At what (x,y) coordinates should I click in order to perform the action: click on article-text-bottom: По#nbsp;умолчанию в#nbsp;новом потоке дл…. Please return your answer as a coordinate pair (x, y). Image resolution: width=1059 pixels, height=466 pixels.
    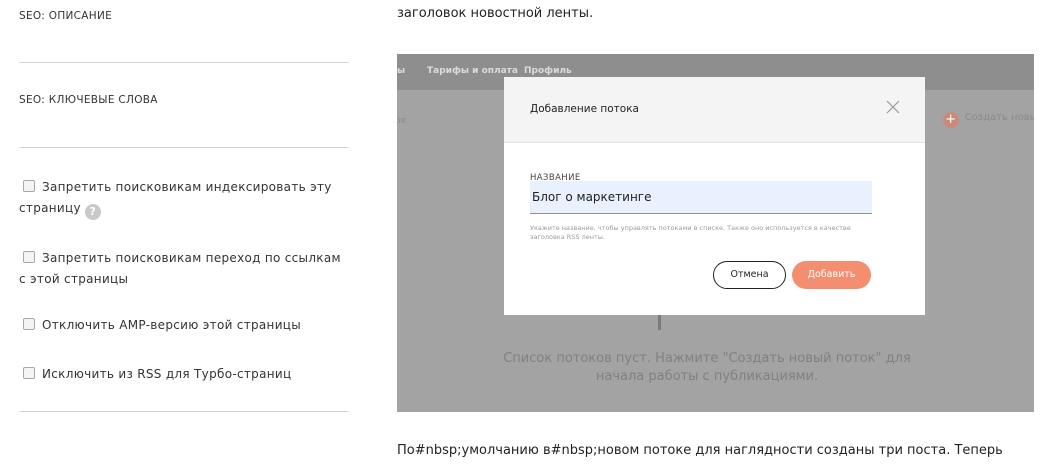
    Looking at the image, I should click on (700, 450).